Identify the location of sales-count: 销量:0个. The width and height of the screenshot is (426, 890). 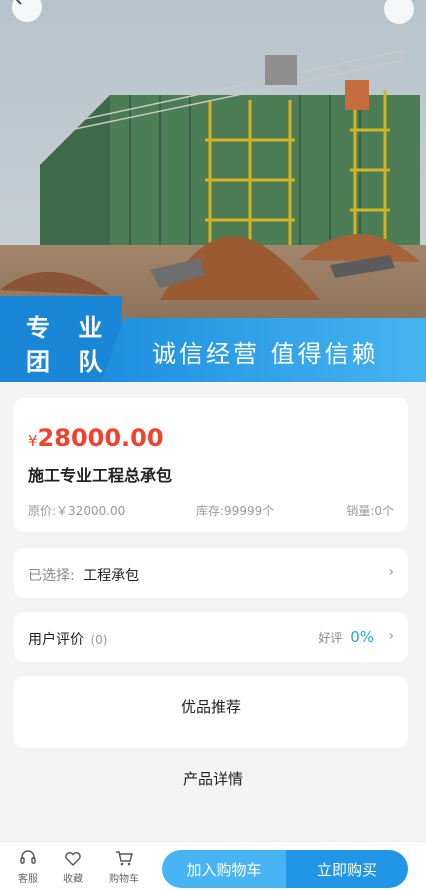
(370, 511).